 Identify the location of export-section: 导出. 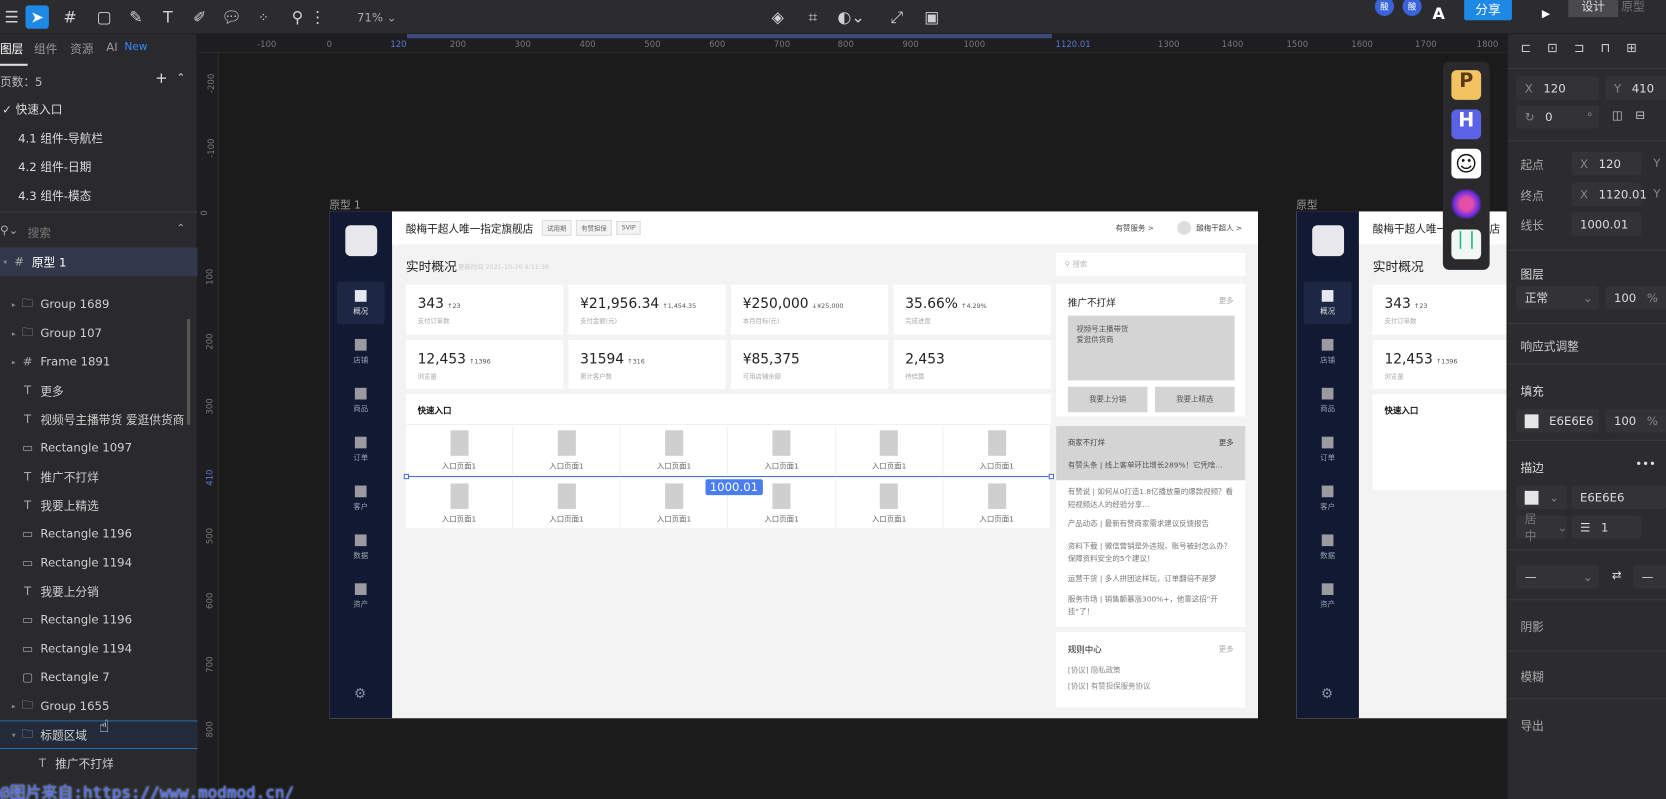
(1531, 725).